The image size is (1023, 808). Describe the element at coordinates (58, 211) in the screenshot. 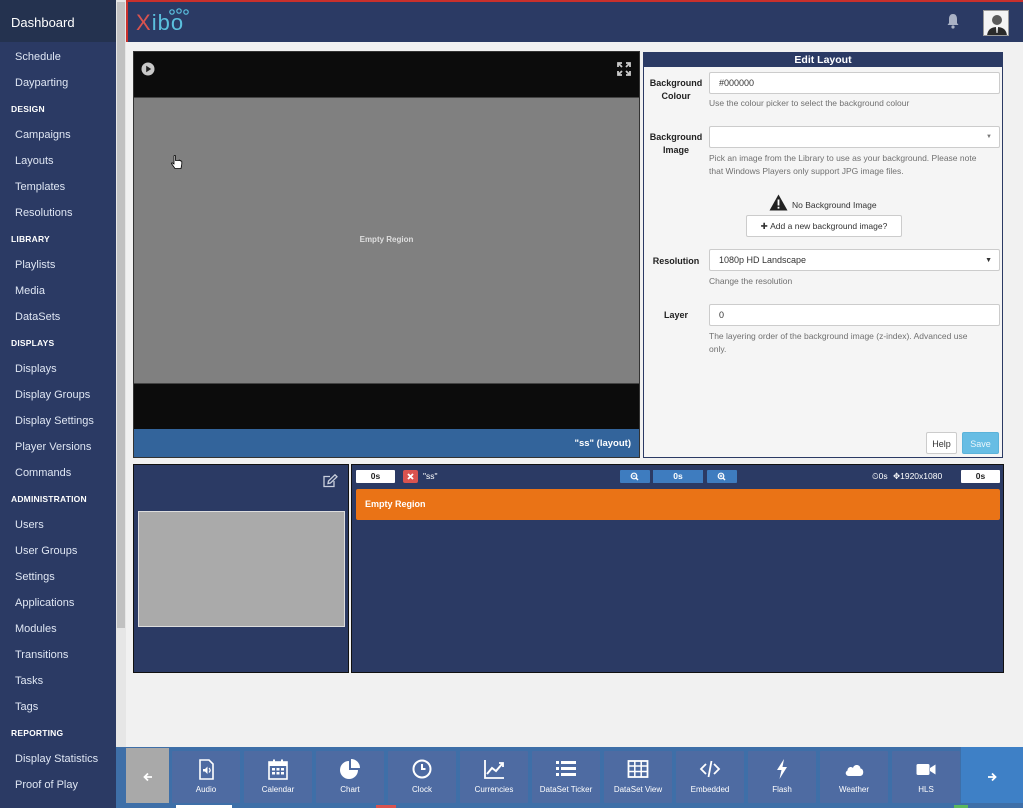

I see `sidebar-item-resolutions: Resolutions` at that location.